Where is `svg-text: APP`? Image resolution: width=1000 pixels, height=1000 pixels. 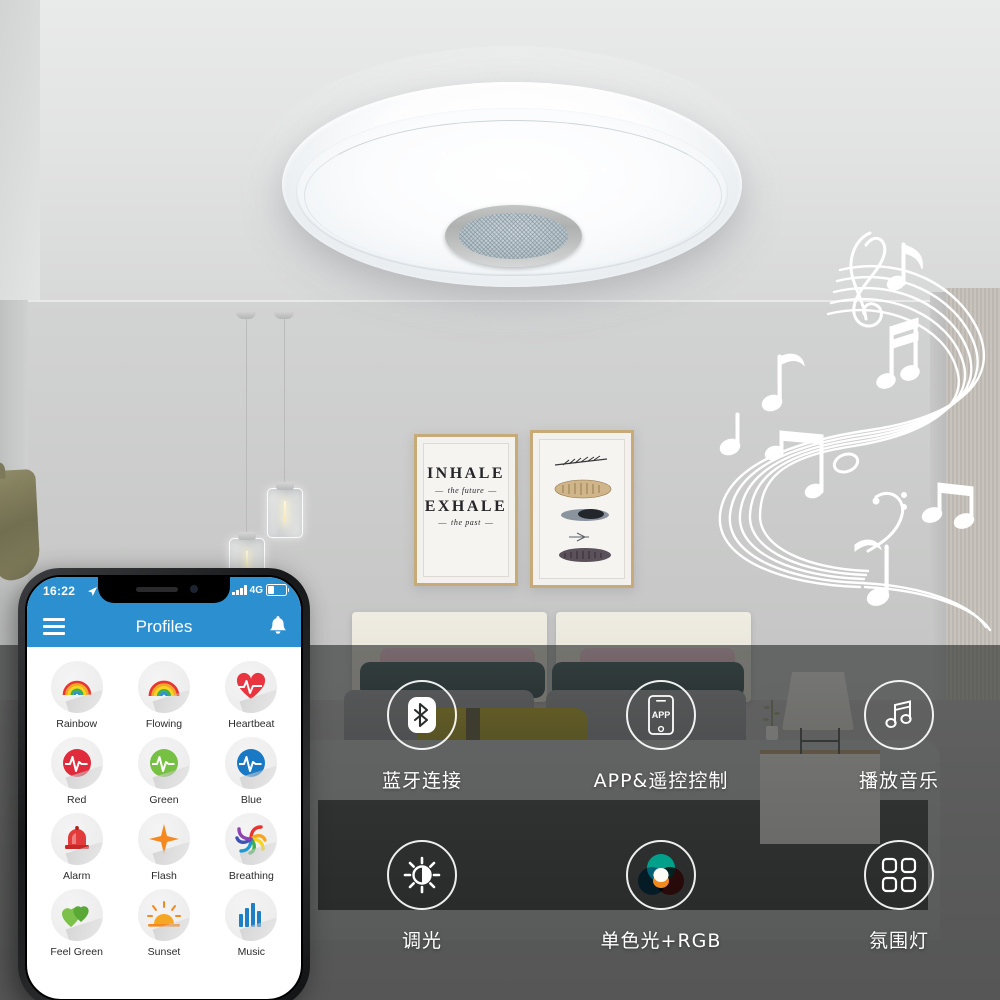
svg-text: APP is located at coordinates (661, 715).